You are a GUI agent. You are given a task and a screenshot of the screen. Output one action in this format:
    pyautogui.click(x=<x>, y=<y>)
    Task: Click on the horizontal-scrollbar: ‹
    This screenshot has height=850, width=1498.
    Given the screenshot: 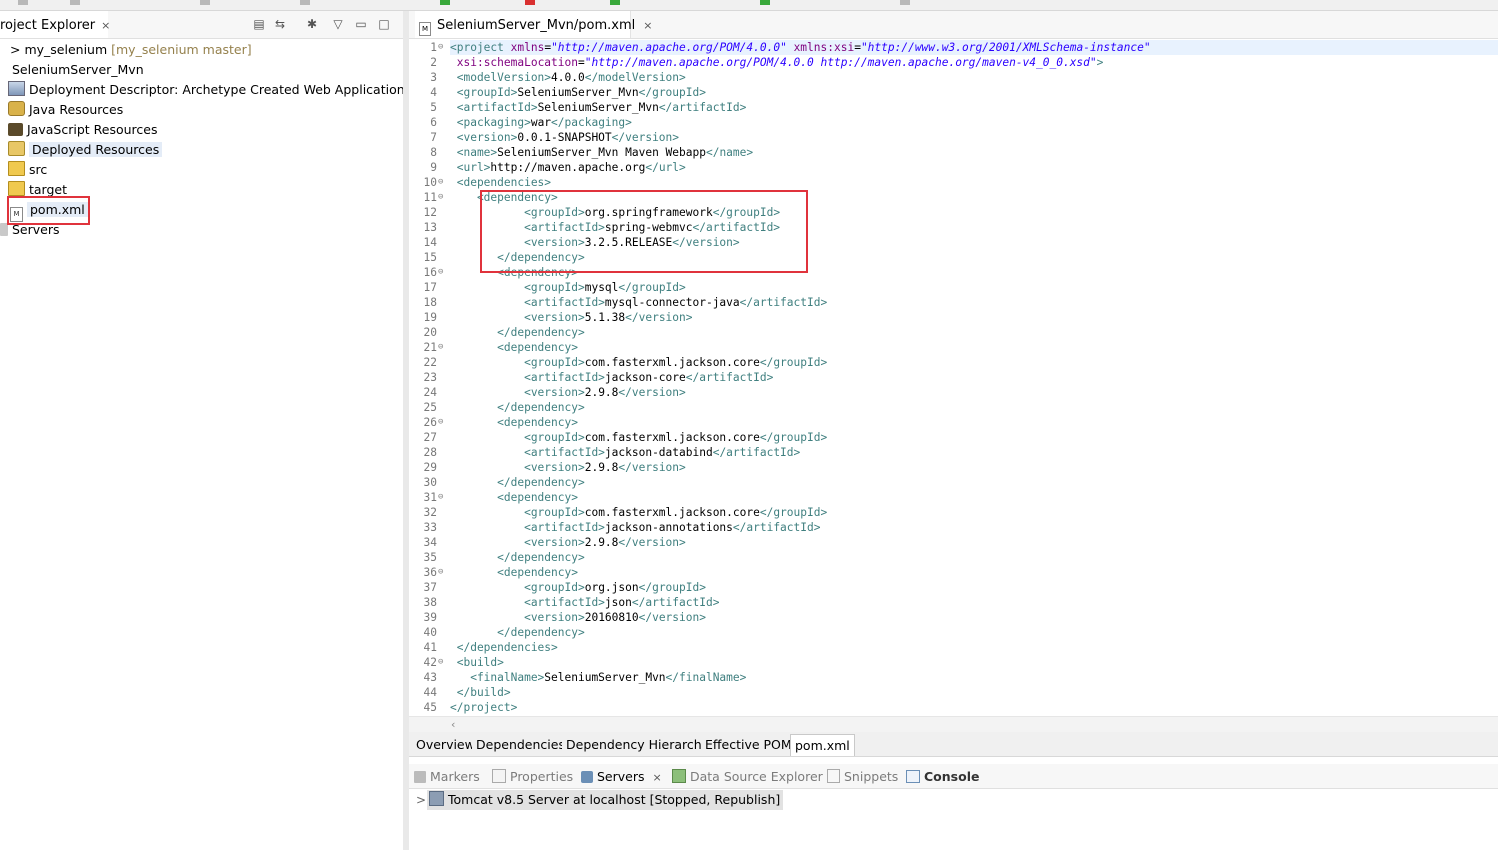 What is the action you would take?
    pyautogui.click(x=953, y=724)
    